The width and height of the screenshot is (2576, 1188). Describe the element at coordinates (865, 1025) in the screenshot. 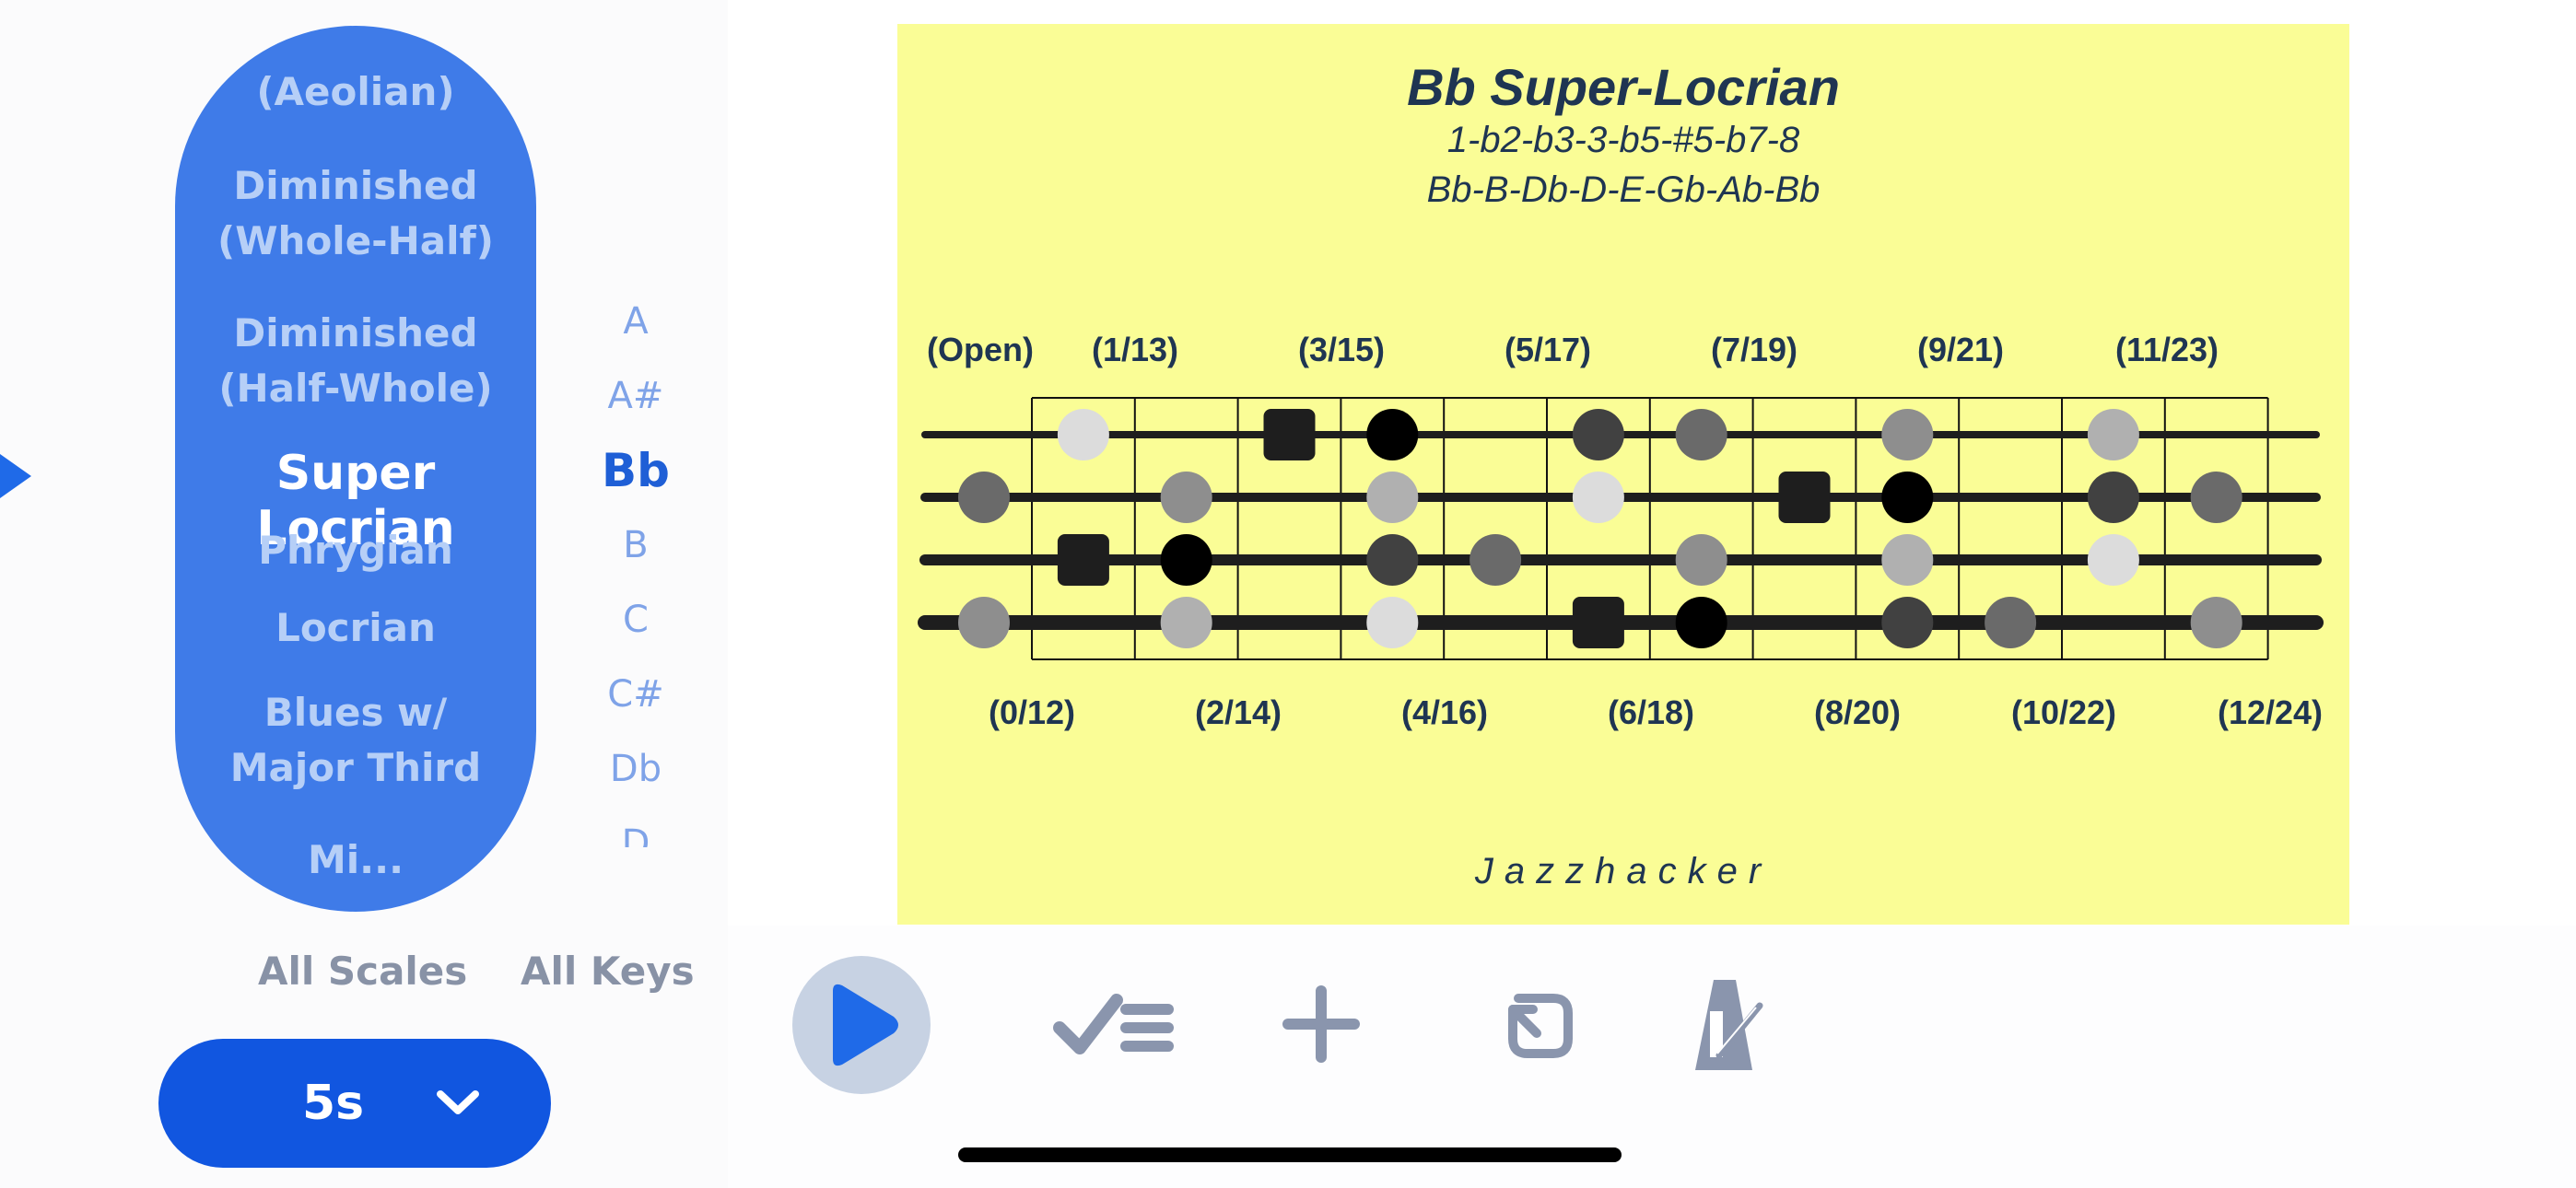

I see `play-icon` at that location.